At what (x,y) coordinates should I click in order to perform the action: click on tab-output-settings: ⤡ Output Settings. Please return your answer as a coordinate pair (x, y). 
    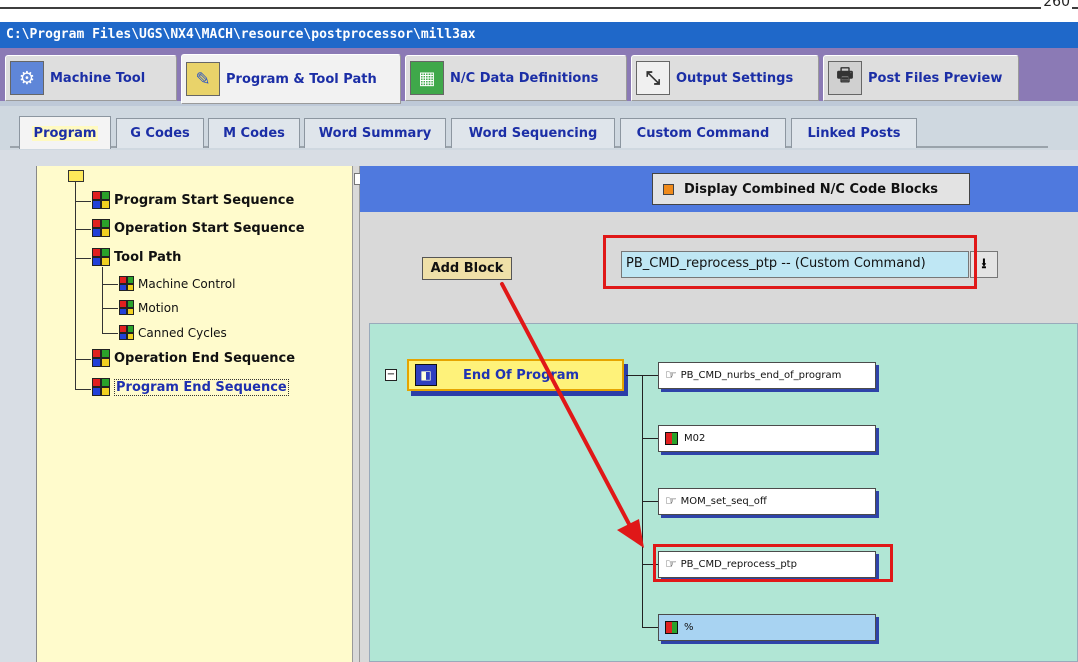
    Looking at the image, I should click on (725, 78).